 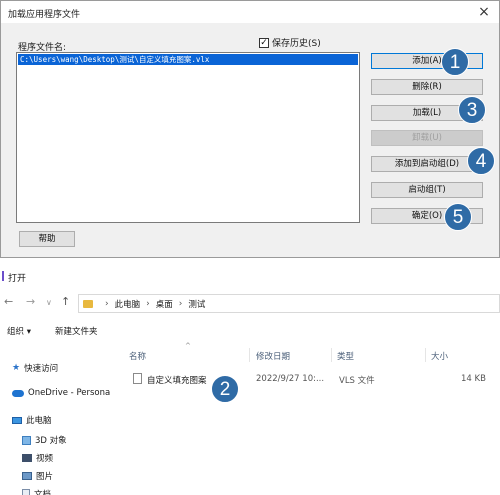 I want to click on file-row: 自定义填充图案 2022/9/27 10:... VLS 文件 14 KB, so click(x=310, y=380).